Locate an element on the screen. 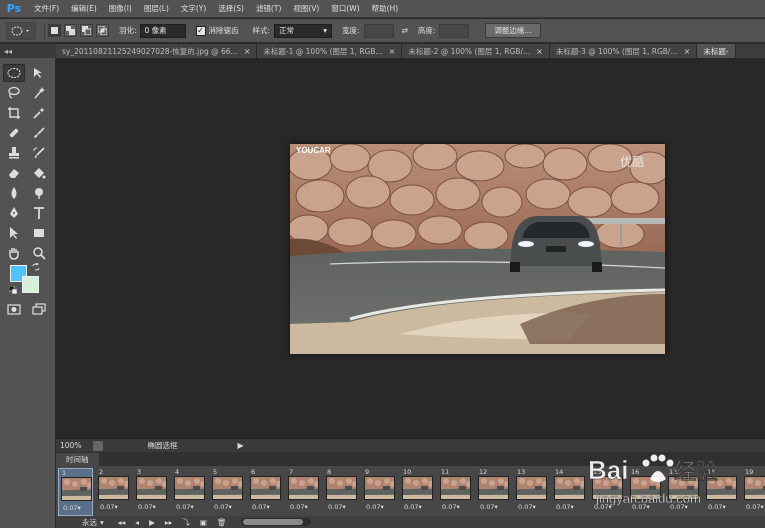  timeline-scrollbar is located at coordinates (275, 522).